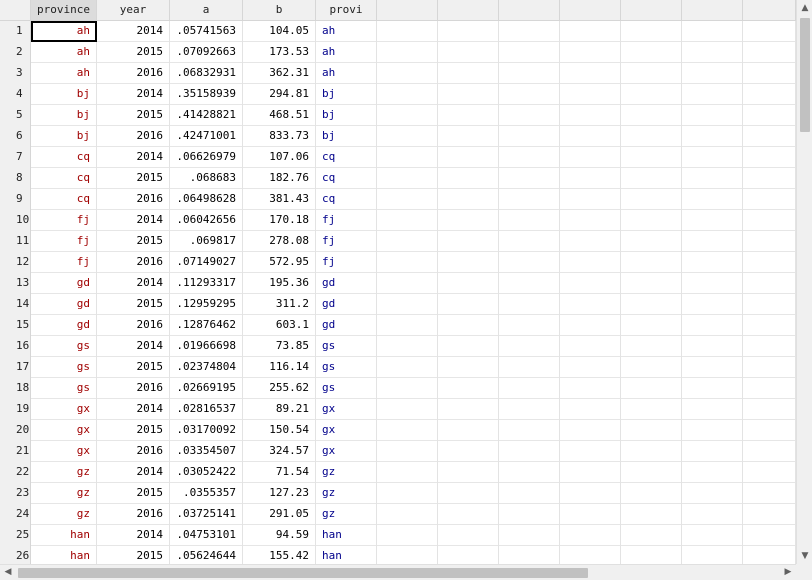 This screenshot has width=812, height=581. I want to click on cell-province: gd, so click(64, 325).